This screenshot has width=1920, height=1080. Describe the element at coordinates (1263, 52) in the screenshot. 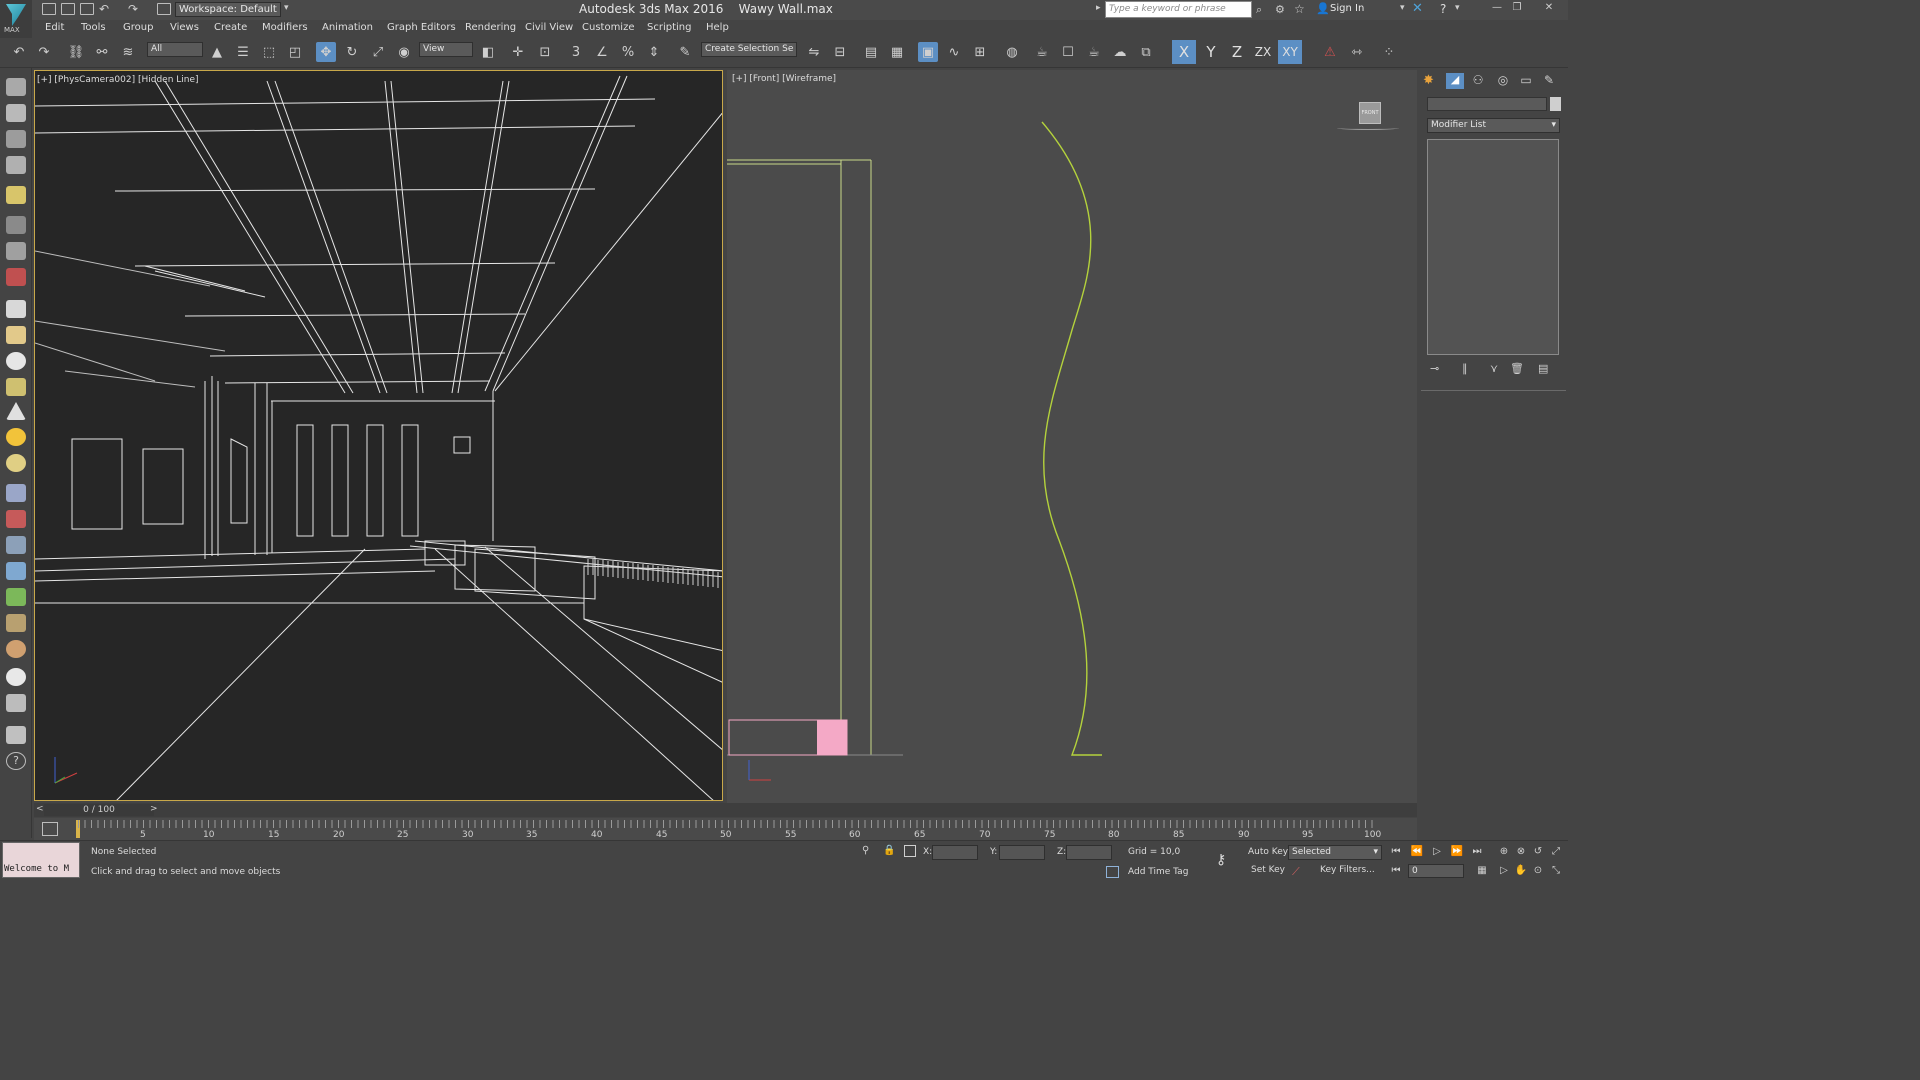

I see `axis-zx-button: ZX` at that location.